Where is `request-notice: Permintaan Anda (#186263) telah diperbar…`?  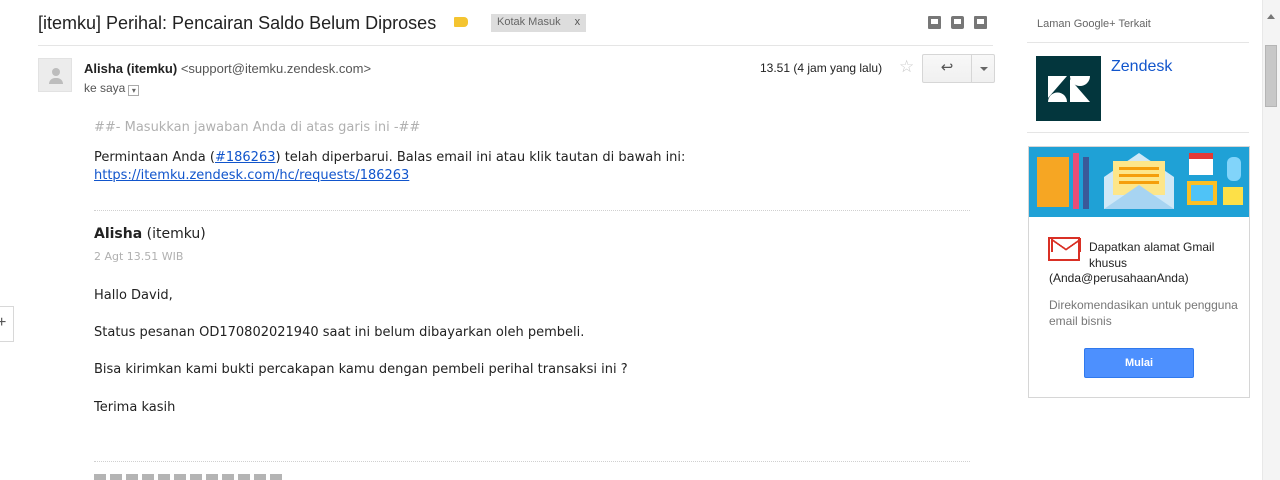
request-notice: Permintaan Anda (#186263) telah diperbar… is located at coordinates (389, 157).